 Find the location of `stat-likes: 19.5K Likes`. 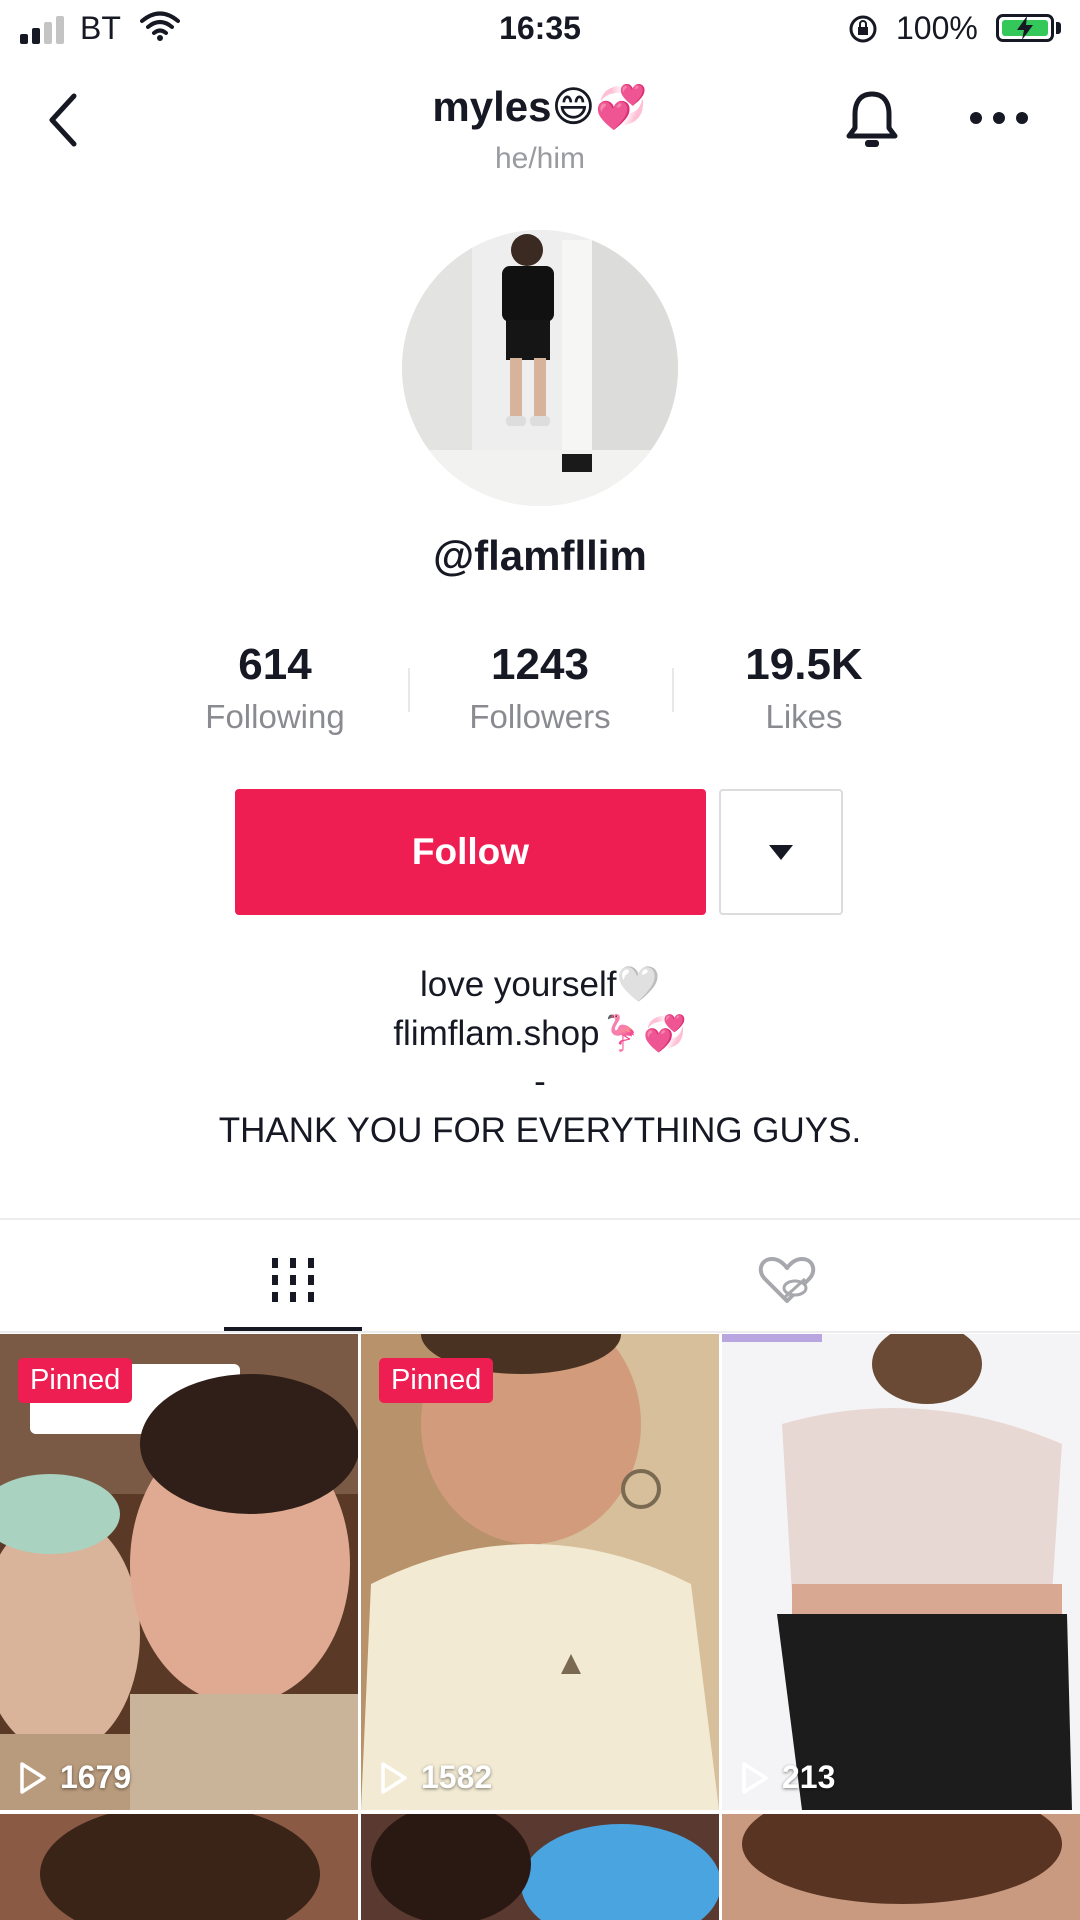

stat-likes: 19.5K Likes is located at coordinates (804, 688).